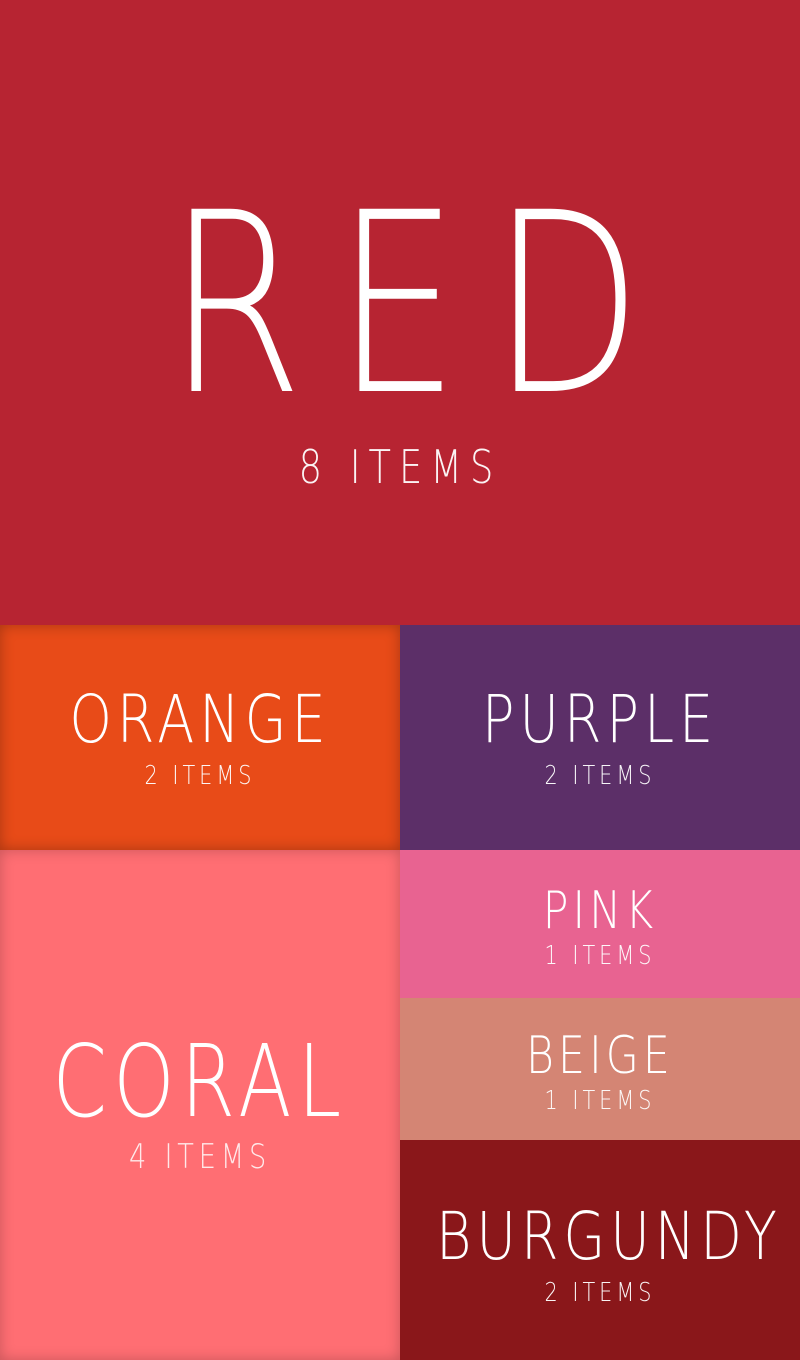  I want to click on category-tile-burgundy: BURGUNDY 2 ITEMS, so click(600, 1250).